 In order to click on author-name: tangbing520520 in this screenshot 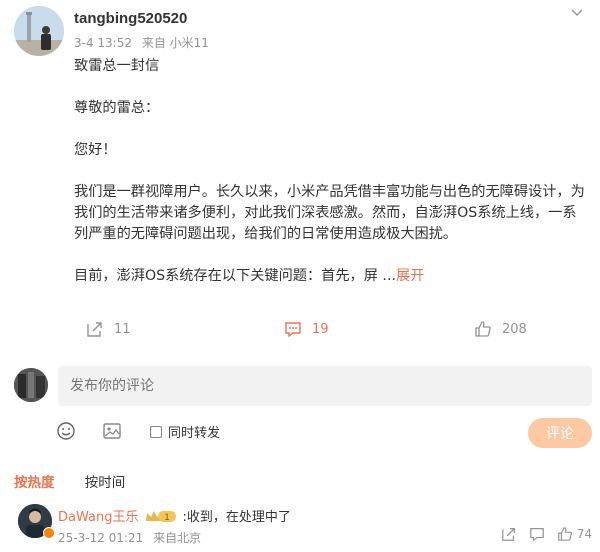, I will do `click(130, 18)`.